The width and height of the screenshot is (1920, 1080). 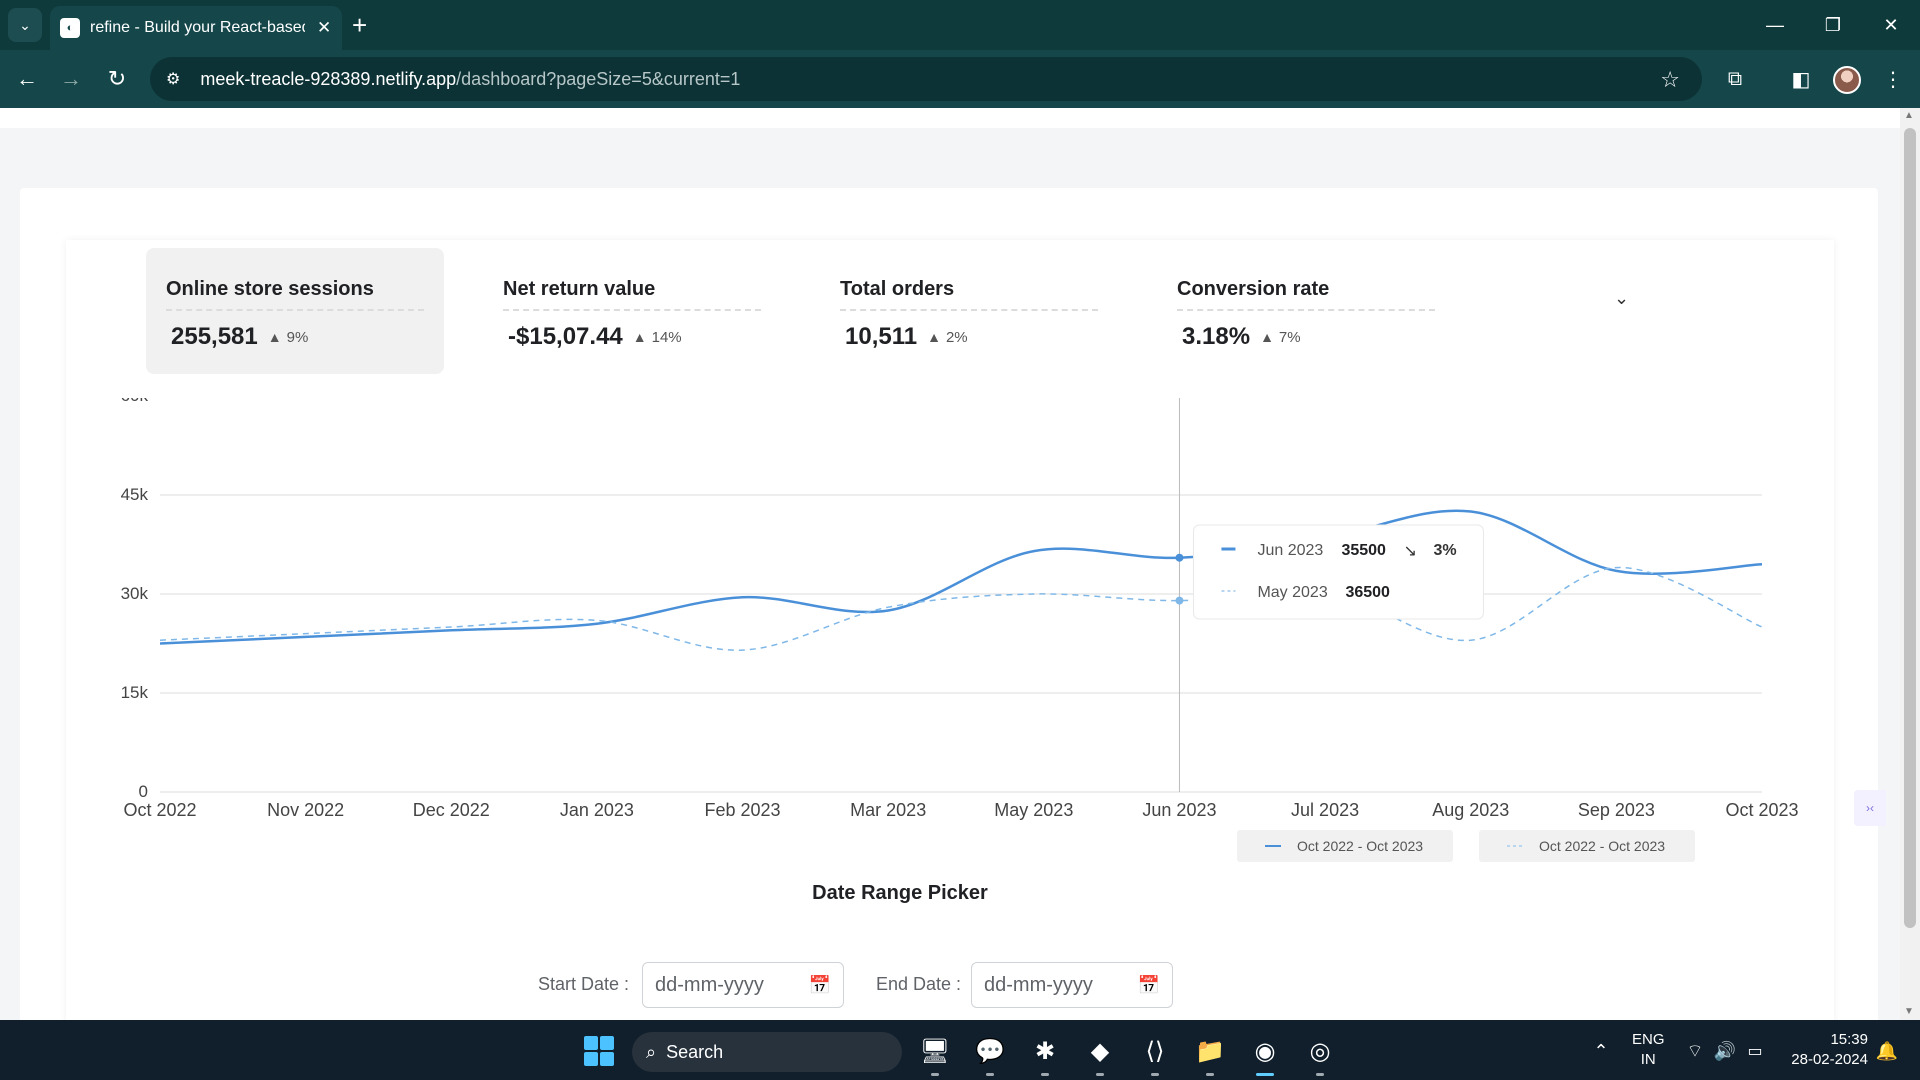 I want to click on scroll-up-icon: ▲, so click(x=1909, y=115).